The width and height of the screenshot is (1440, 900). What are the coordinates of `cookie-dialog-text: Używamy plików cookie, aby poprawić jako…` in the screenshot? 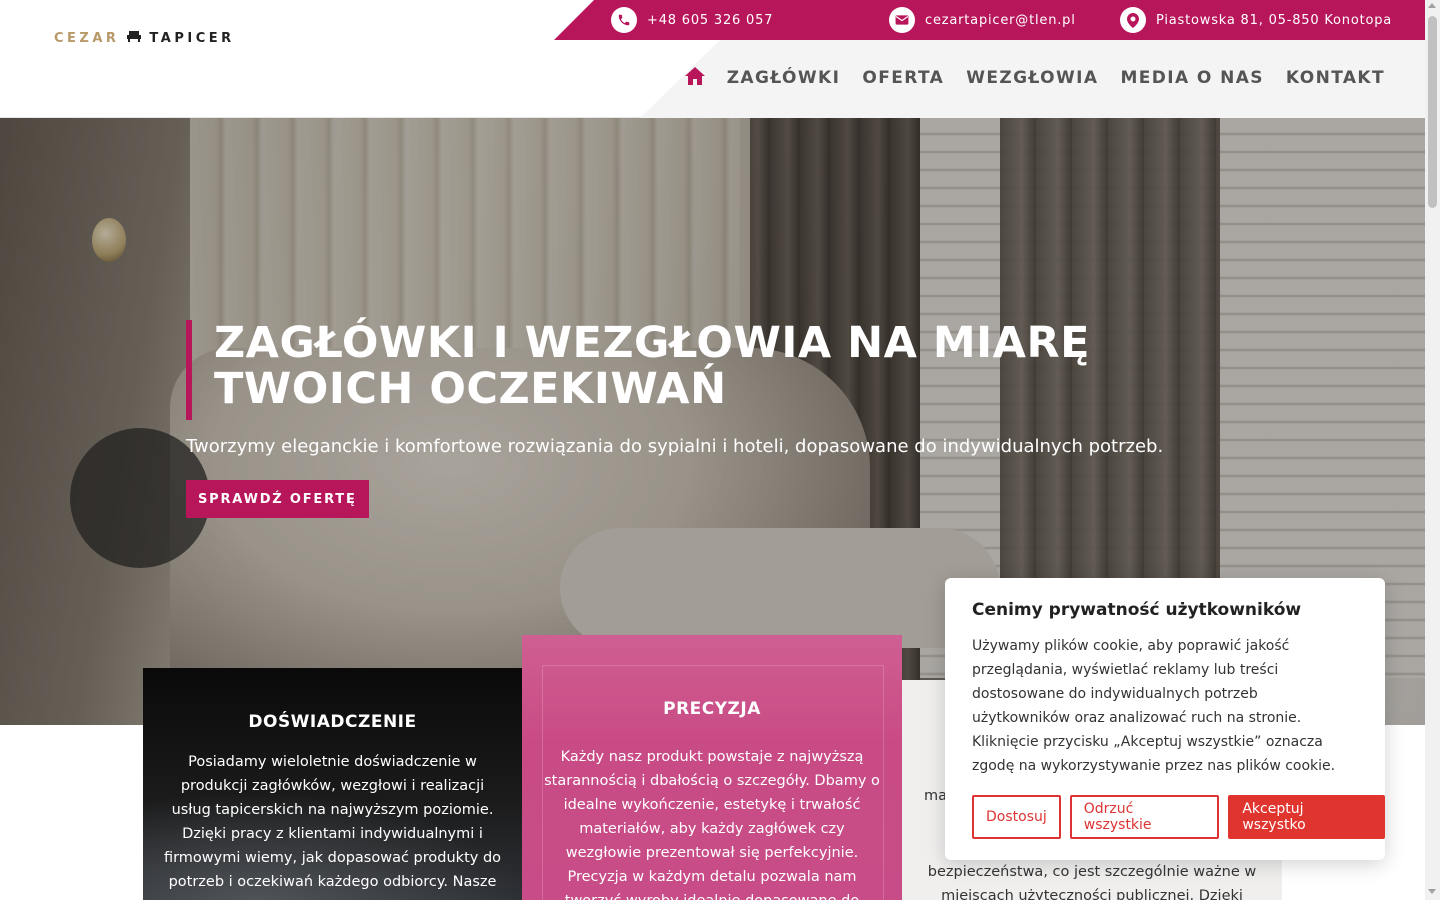 It's located at (1154, 706).